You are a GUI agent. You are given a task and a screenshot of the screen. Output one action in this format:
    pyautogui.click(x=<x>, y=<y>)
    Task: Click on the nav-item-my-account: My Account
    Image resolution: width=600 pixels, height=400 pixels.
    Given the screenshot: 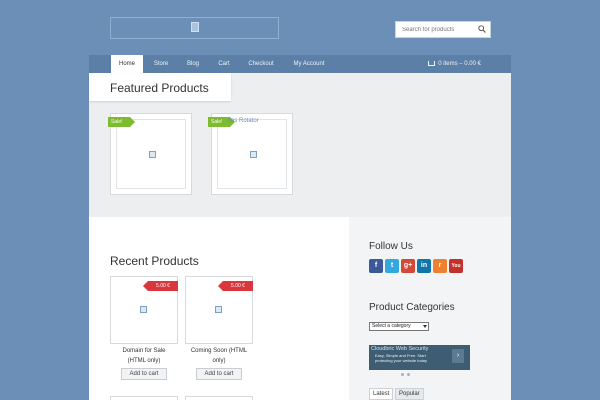 What is the action you would take?
    pyautogui.click(x=309, y=64)
    